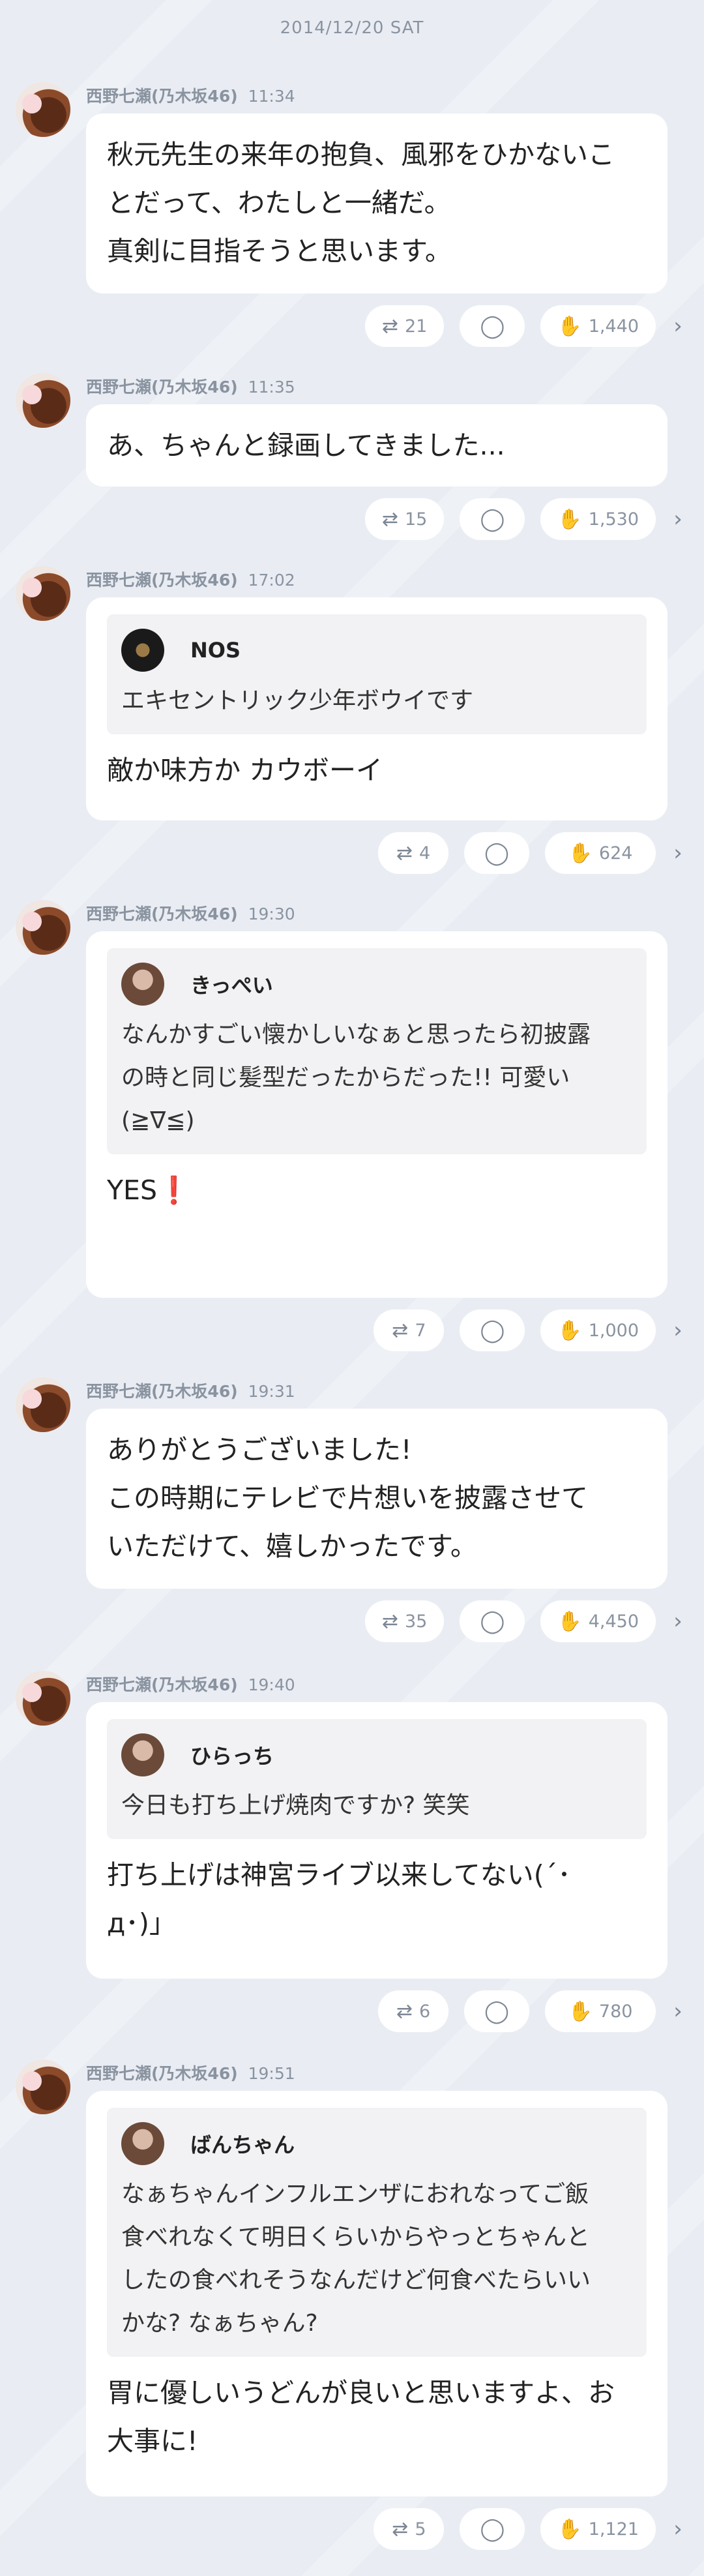 This screenshot has height=2576, width=704. Describe the element at coordinates (232, 1756) in the screenshot. I see `quote-author: ひらっち` at that location.